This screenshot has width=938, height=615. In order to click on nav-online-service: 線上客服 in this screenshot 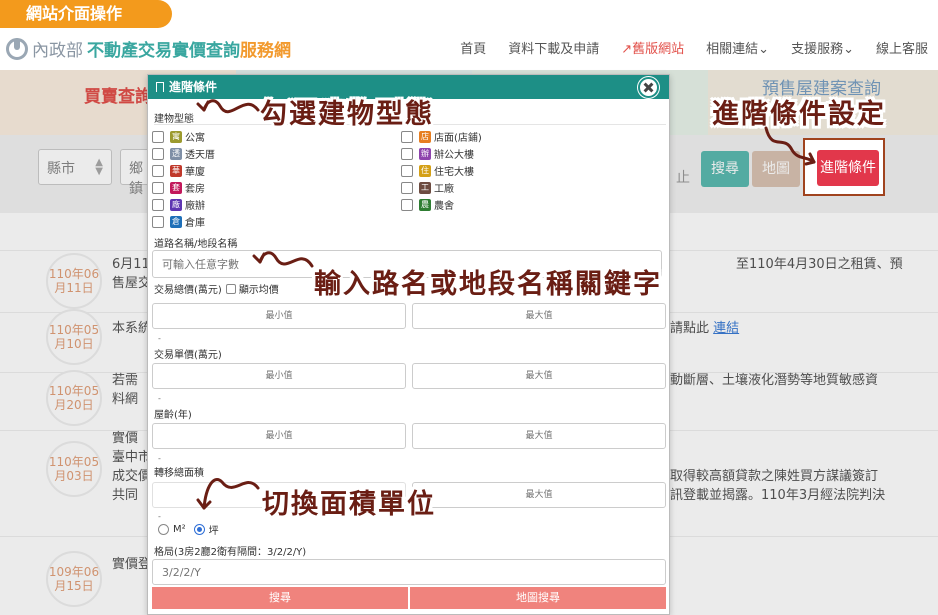, I will do `click(902, 47)`.